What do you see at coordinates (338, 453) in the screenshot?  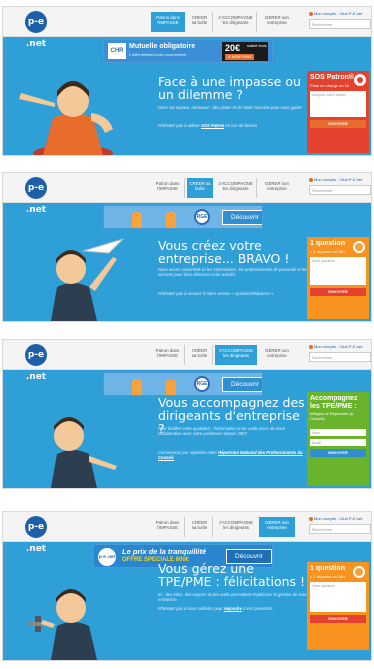 I see `accompagnez-send-button: ENVOYER` at bounding box center [338, 453].